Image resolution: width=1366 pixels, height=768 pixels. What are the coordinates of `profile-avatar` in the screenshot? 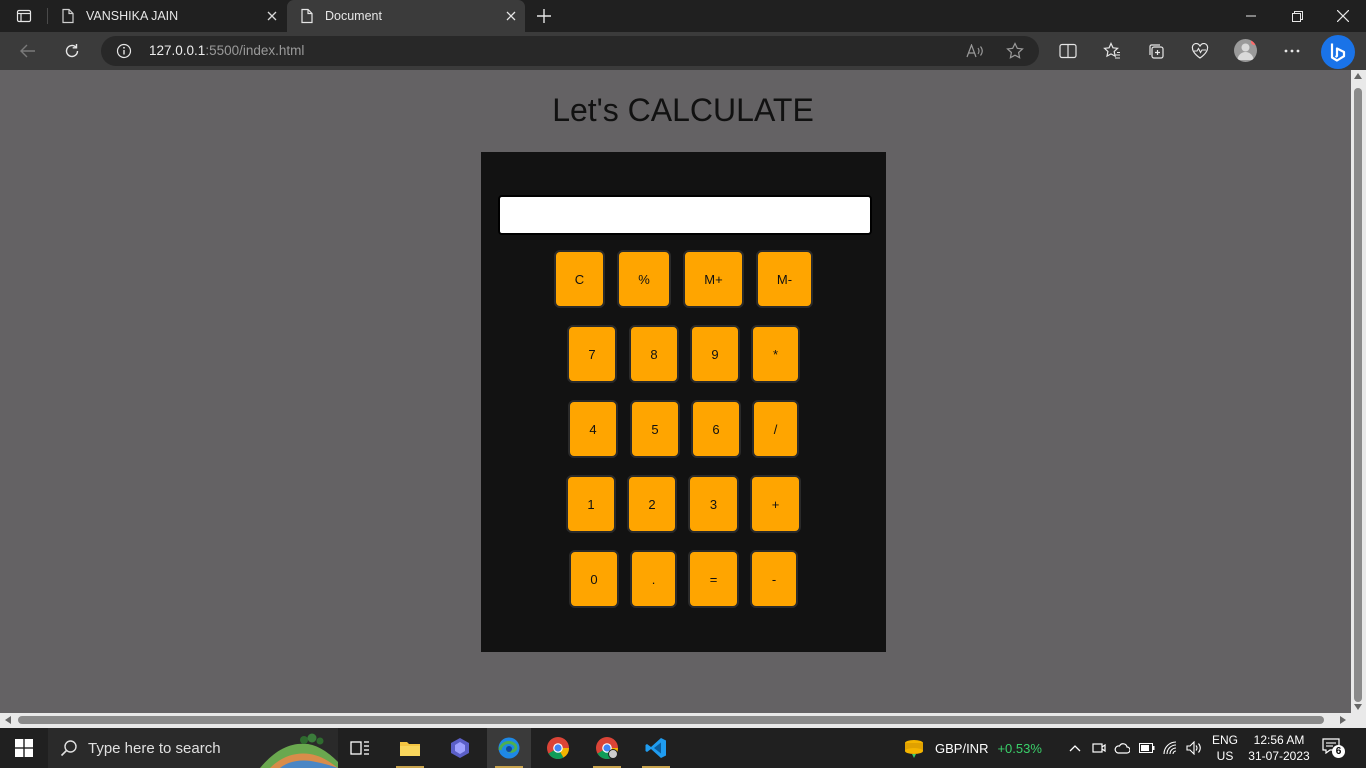 It's located at (1245, 50).